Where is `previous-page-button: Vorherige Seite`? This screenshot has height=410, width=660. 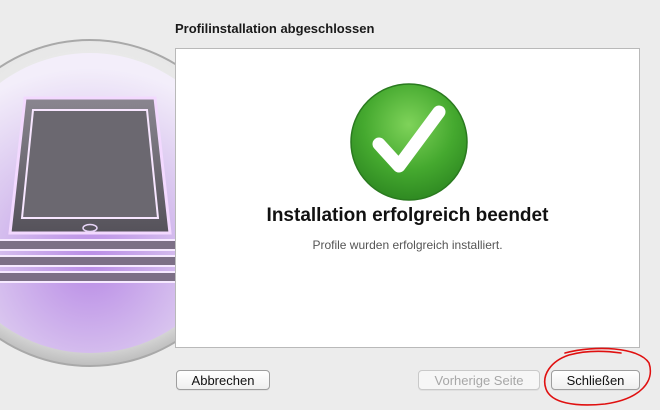 previous-page-button: Vorherige Seite is located at coordinates (479, 380).